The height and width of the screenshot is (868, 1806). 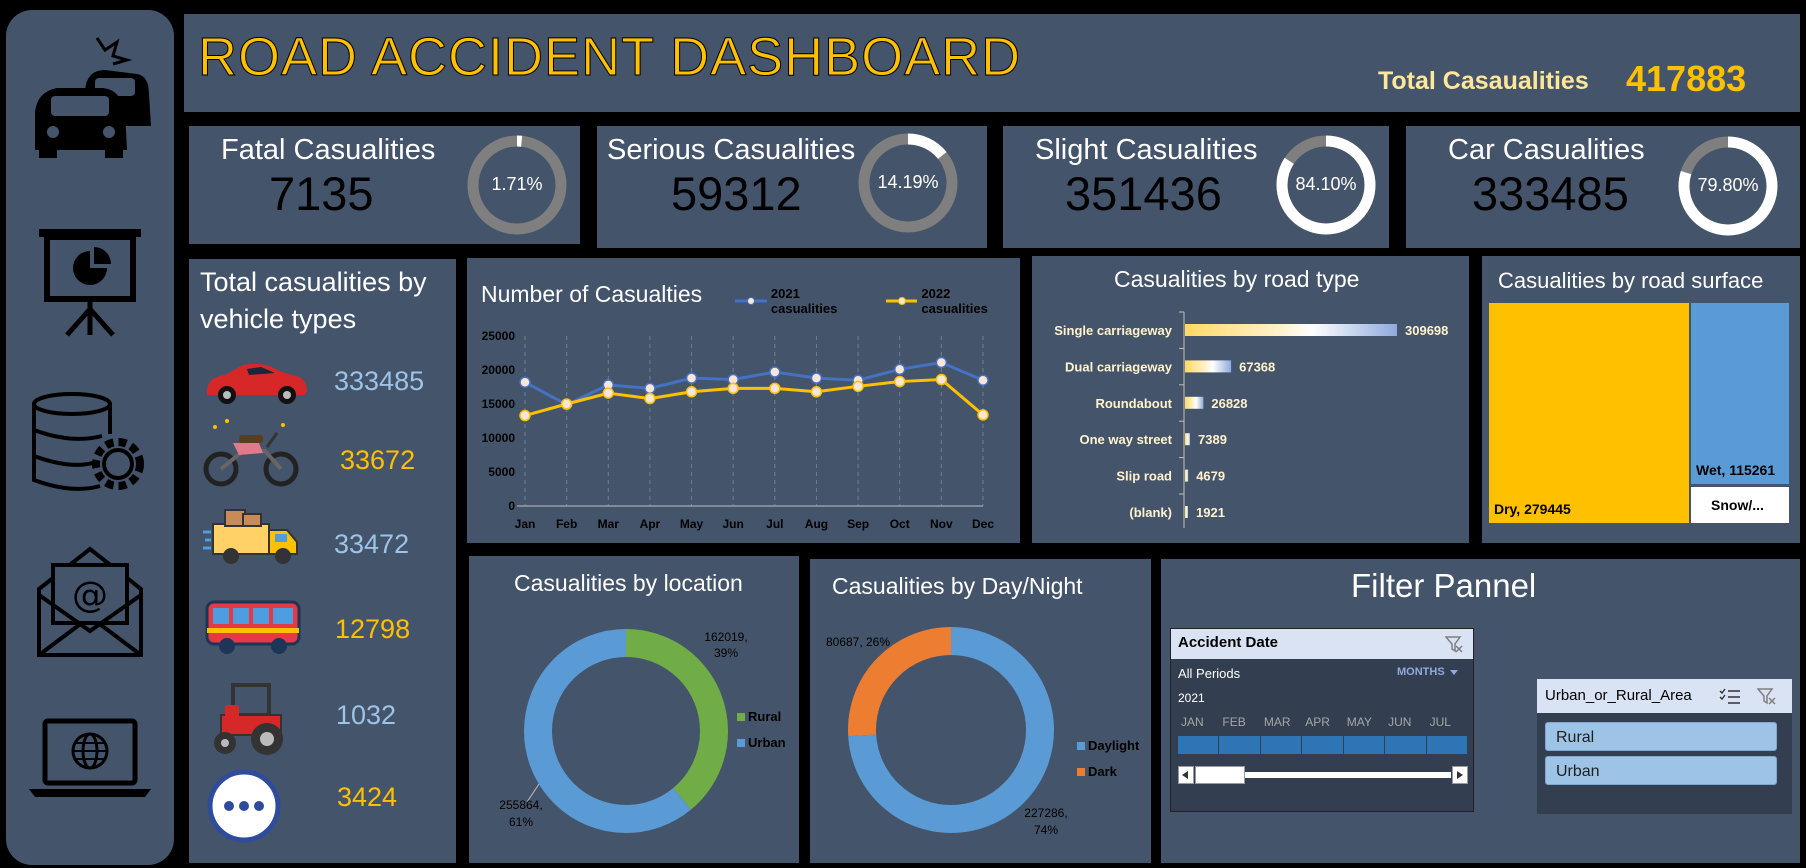 What do you see at coordinates (566, 524) in the screenshot?
I see `x-tick-label: Feb` at bounding box center [566, 524].